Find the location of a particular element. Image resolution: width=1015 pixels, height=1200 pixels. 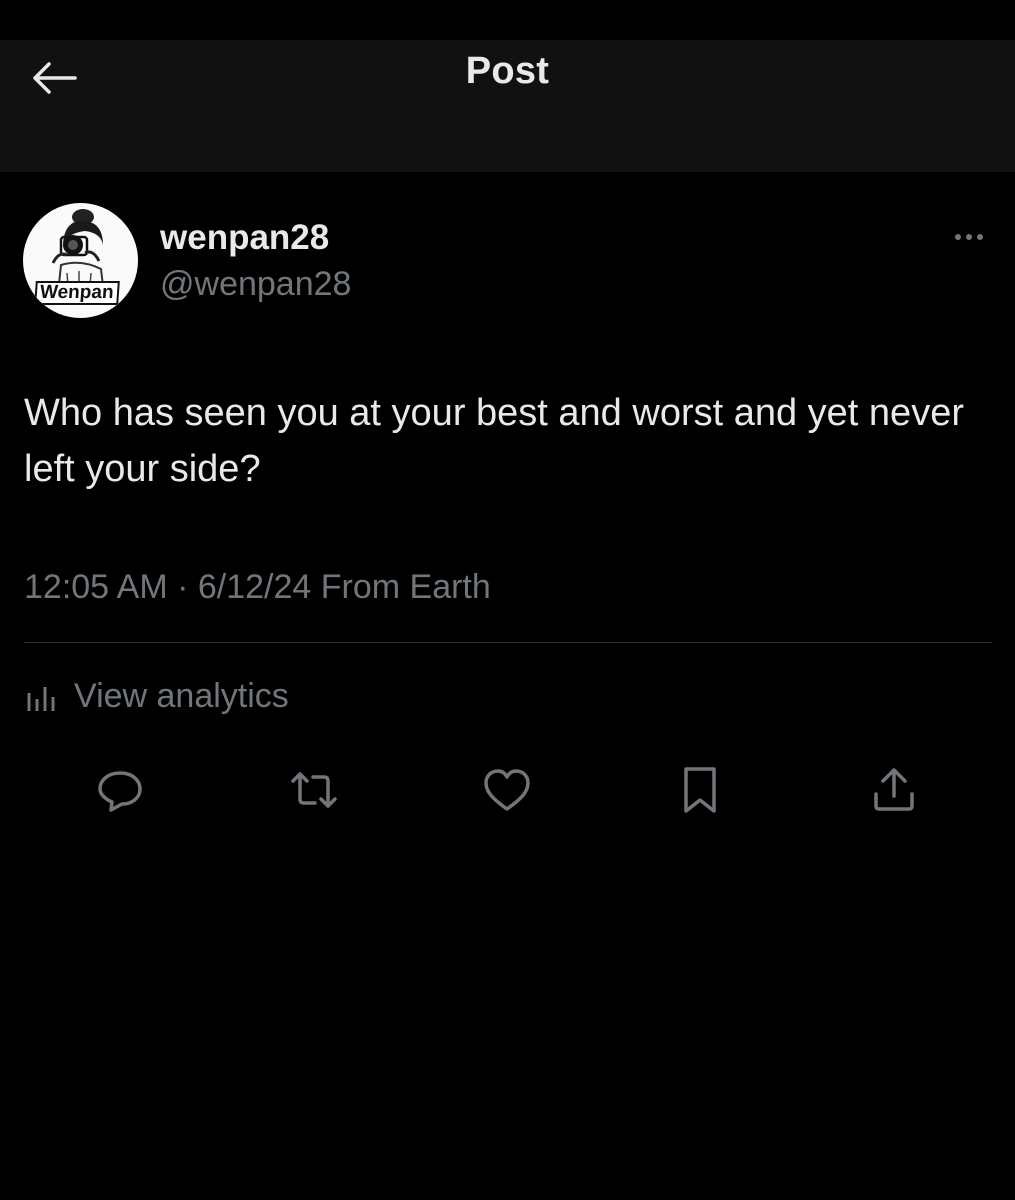

like-button is located at coordinates (507, 790).